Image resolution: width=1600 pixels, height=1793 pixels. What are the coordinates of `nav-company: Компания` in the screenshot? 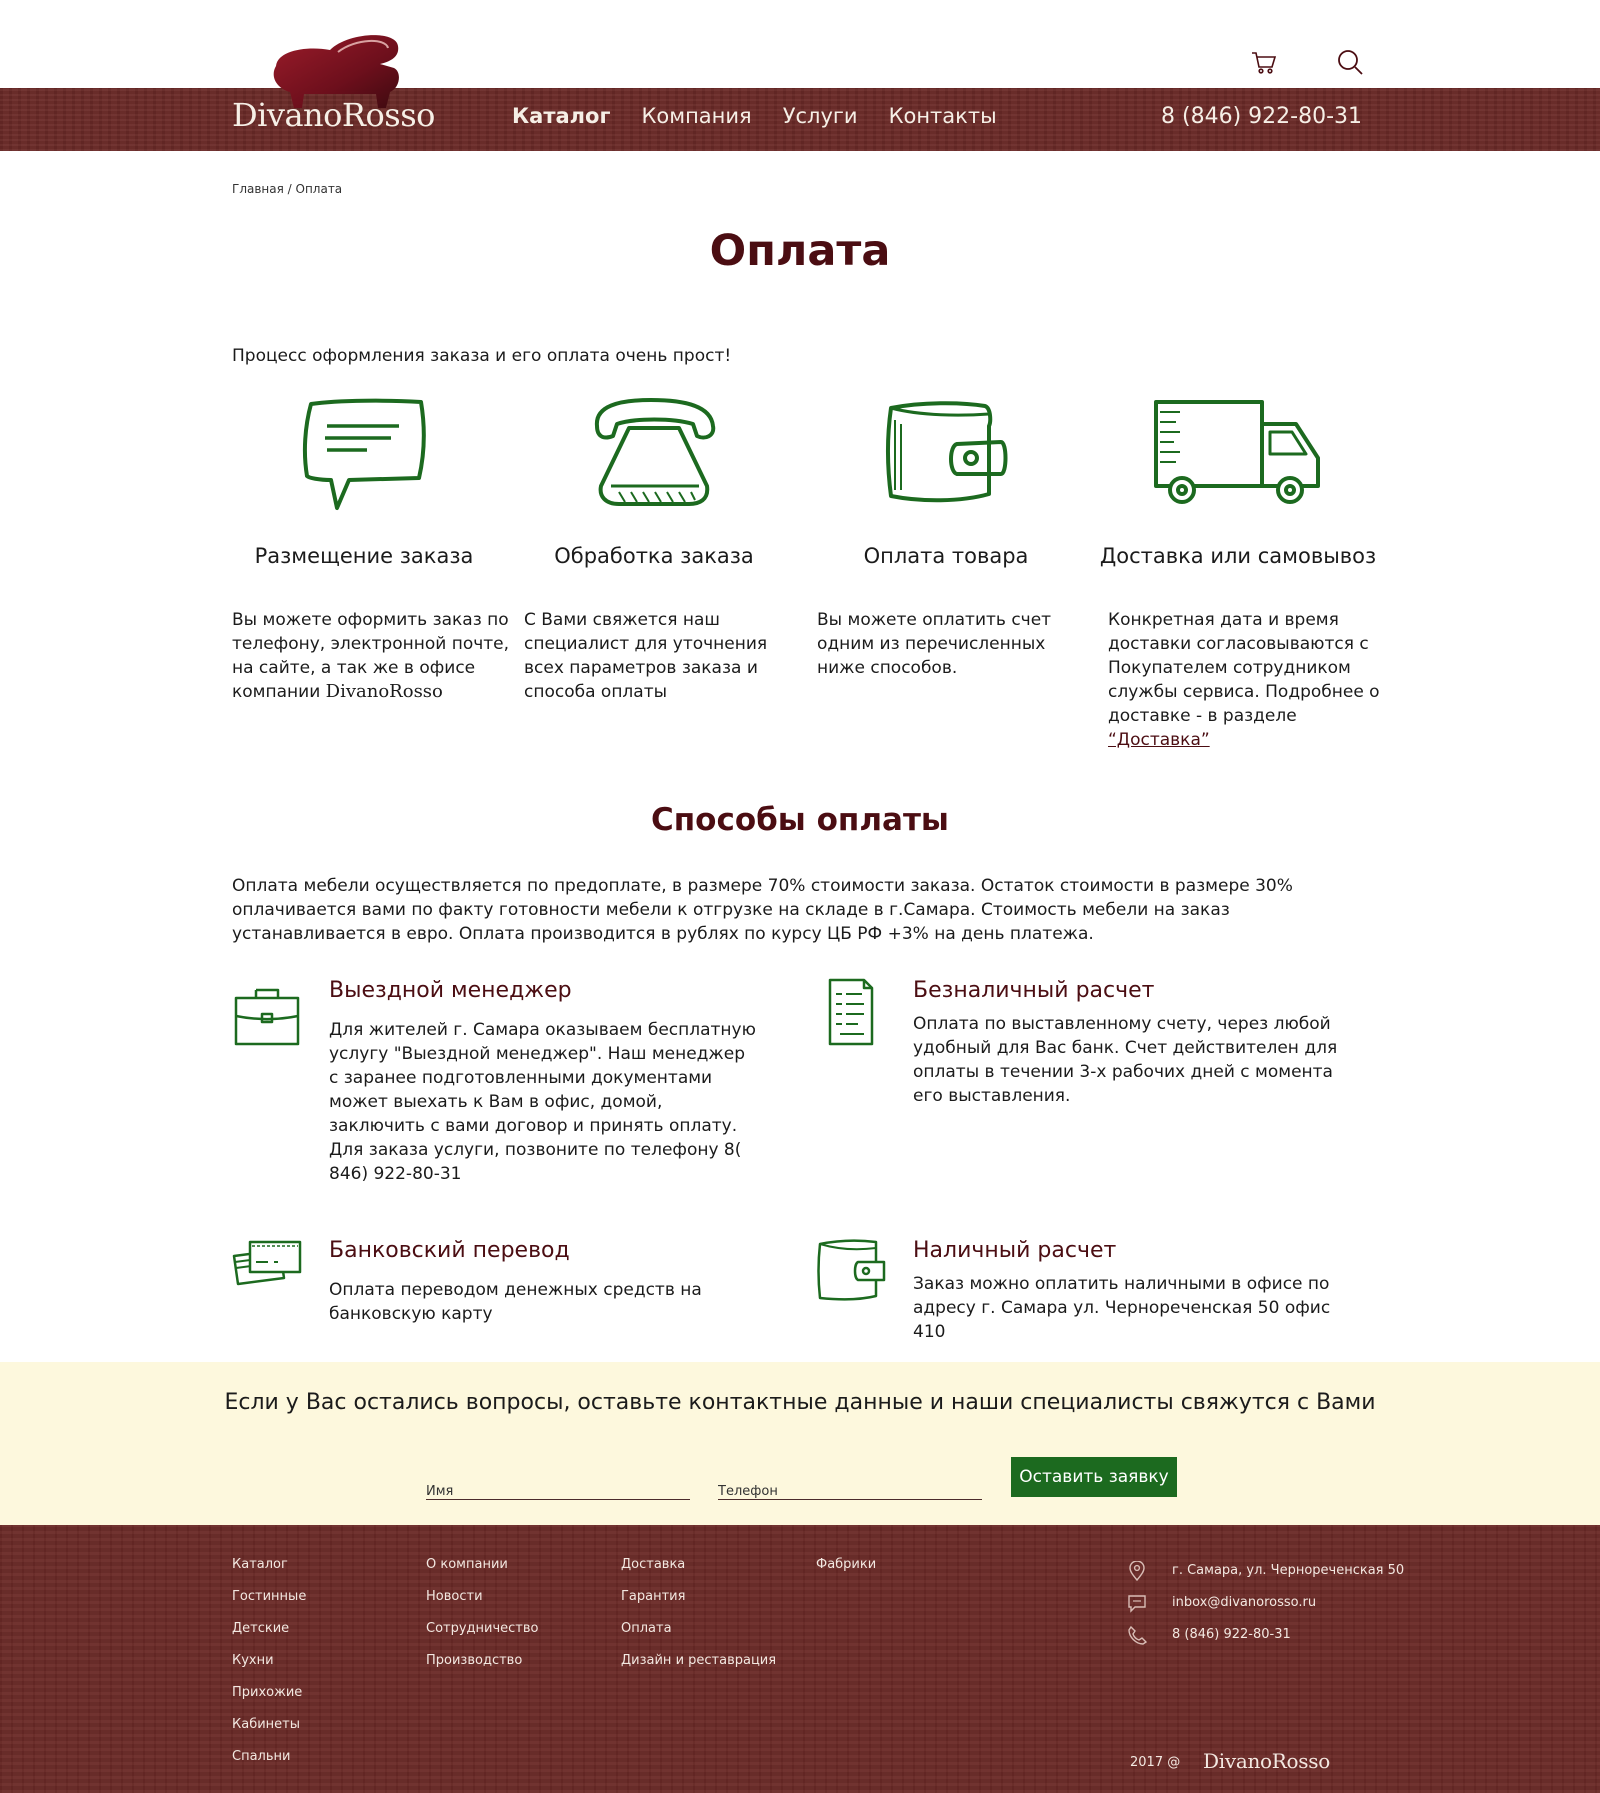 It's located at (696, 116).